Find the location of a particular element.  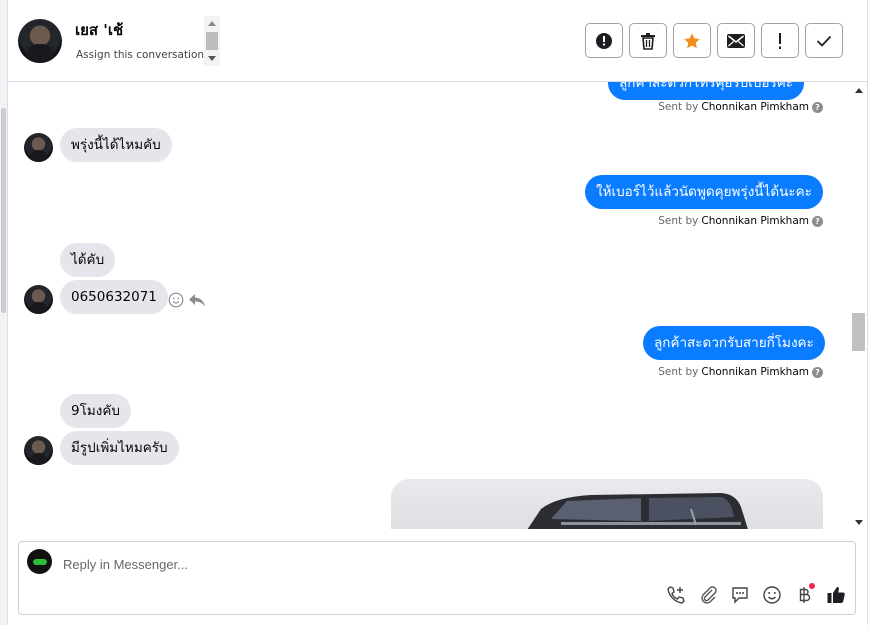

reply-composer is located at coordinates (437, 578).